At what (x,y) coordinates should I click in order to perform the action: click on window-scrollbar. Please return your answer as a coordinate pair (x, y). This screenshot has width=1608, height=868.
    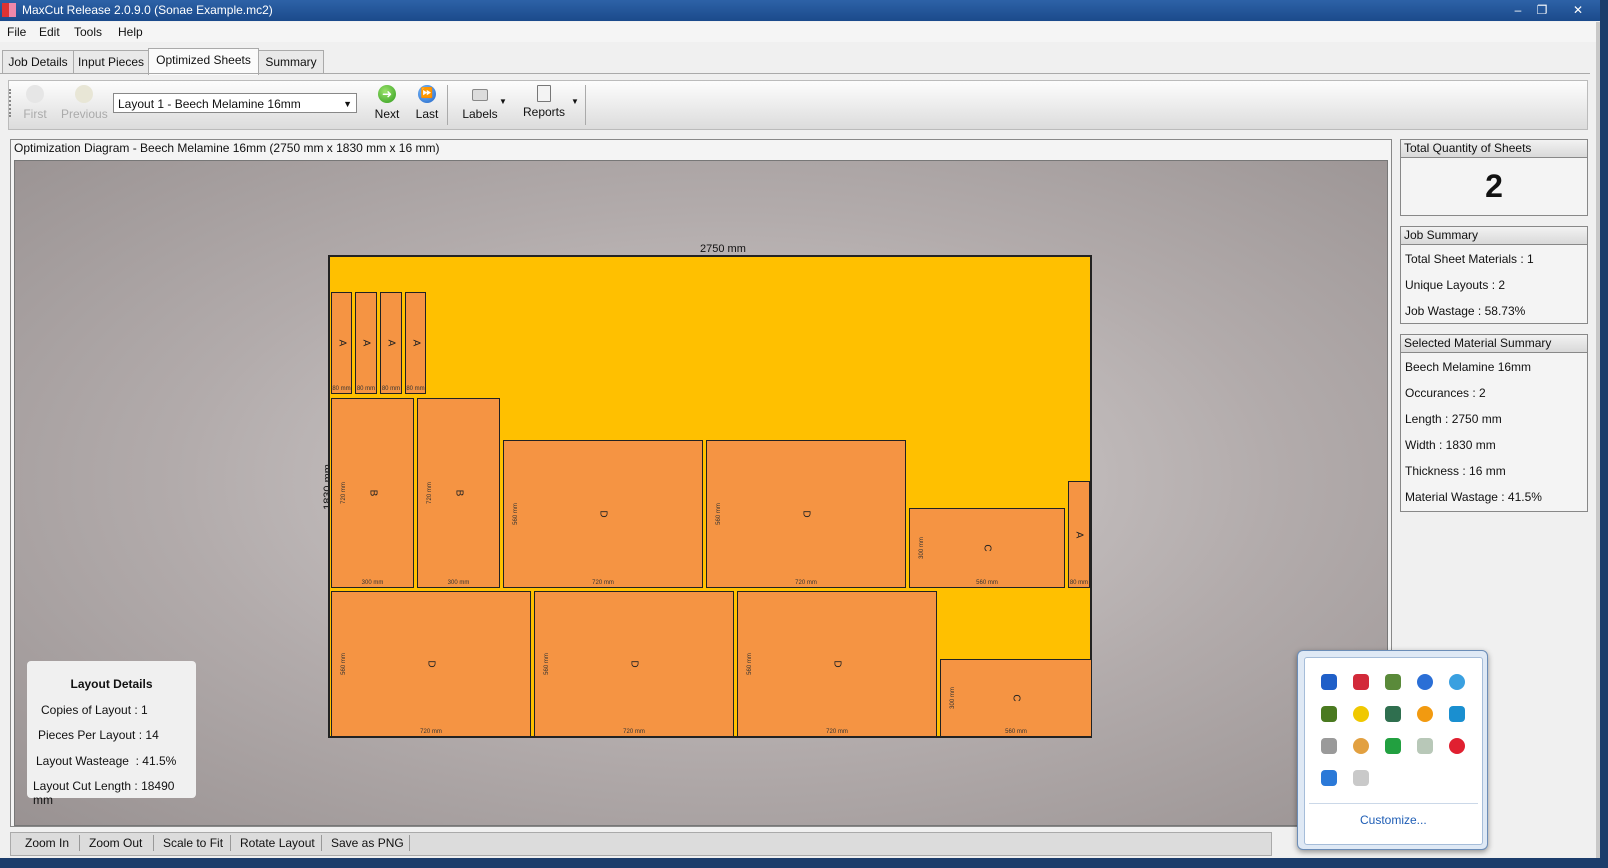
    Looking at the image, I should click on (1598, 440).